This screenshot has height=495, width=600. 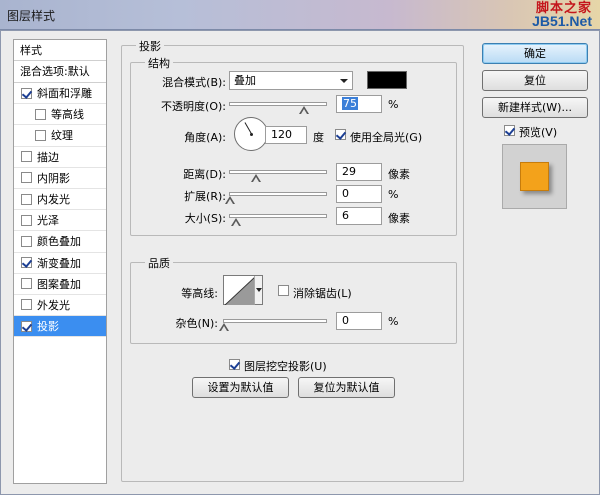 I want to click on style-item: 纹理, so click(x=60, y=136).